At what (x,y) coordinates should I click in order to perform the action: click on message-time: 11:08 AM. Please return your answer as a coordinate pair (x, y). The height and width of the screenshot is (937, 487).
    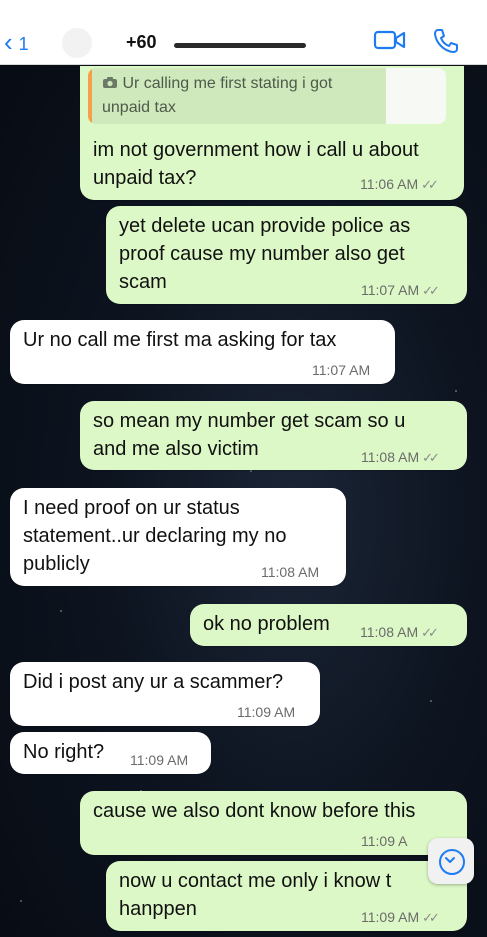
    Looking at the image, I should click on (290, 572).